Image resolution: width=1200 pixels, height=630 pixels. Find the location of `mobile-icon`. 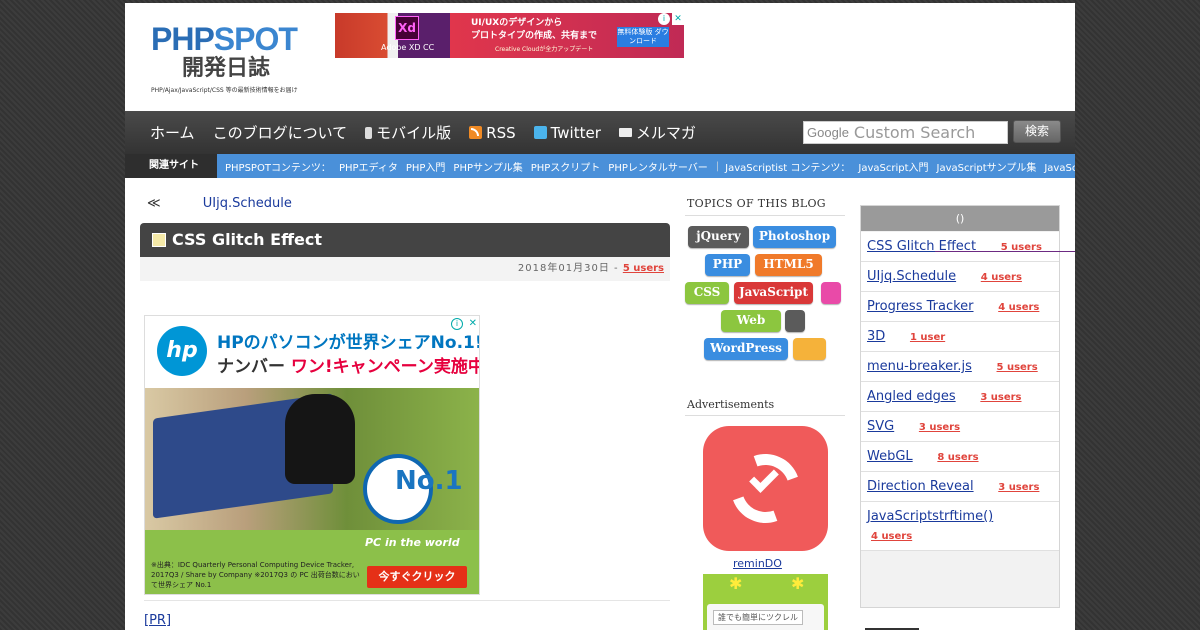

mobile-icon is located at coordinates (369, 132).